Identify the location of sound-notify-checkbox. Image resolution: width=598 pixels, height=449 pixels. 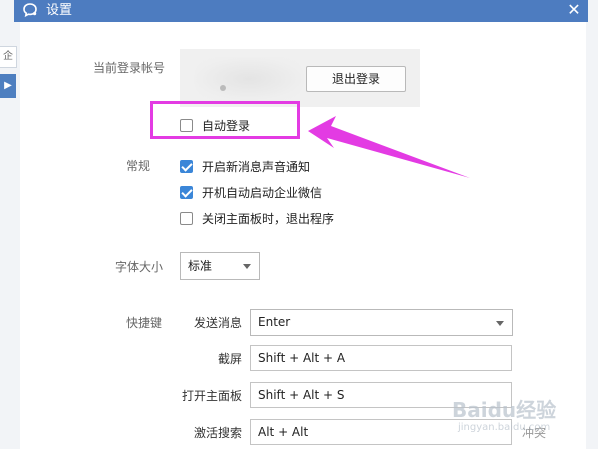
(186, 166).